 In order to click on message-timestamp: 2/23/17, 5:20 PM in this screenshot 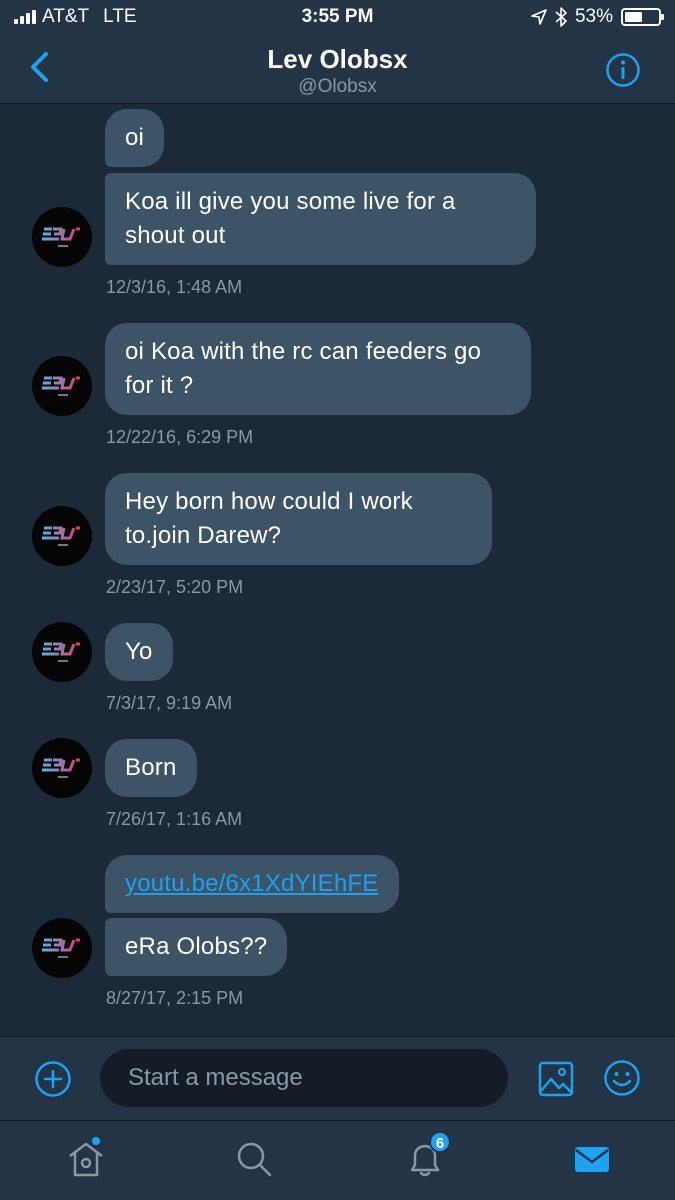, I will do `click(175, 587)`.